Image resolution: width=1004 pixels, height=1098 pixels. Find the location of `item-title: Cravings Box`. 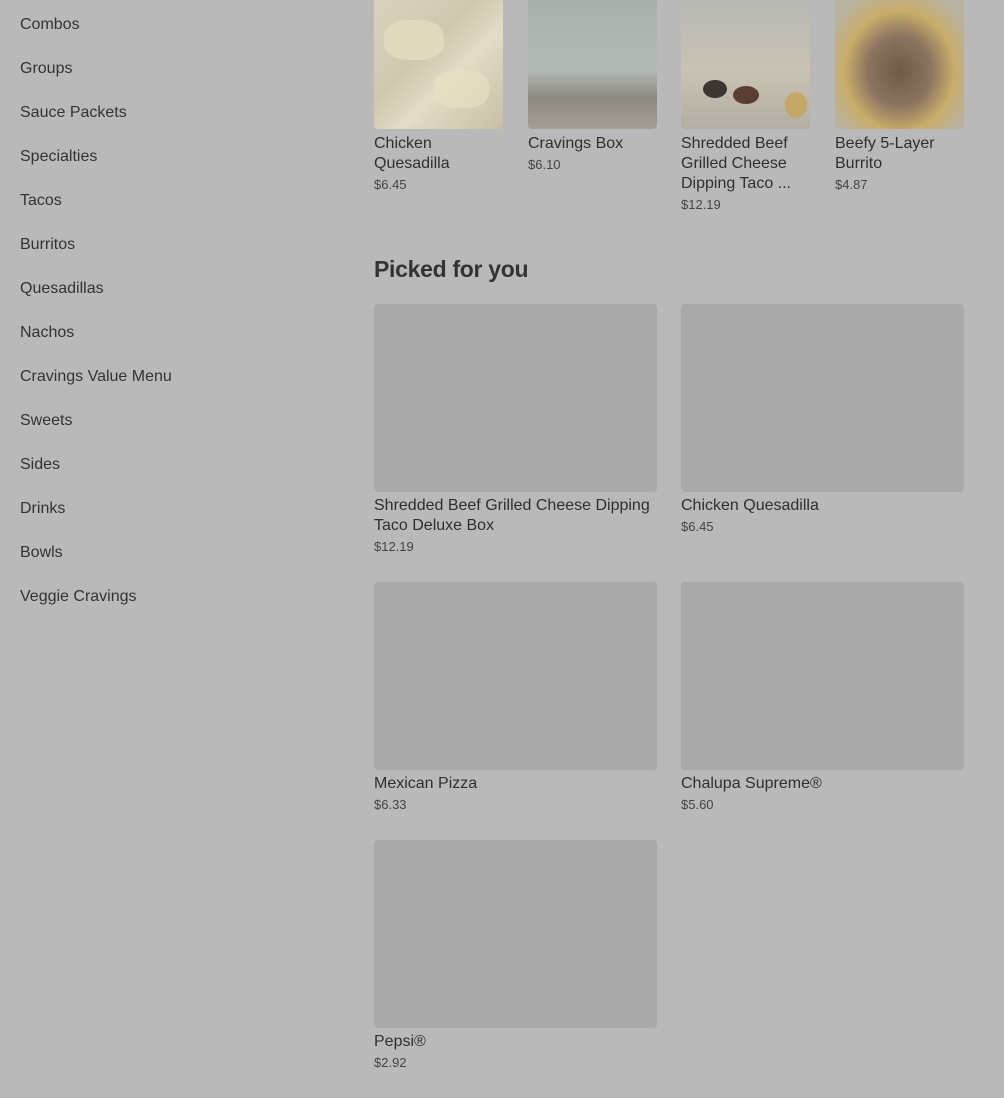

item-title: Cravings Box is located at coordinates (576, 143).